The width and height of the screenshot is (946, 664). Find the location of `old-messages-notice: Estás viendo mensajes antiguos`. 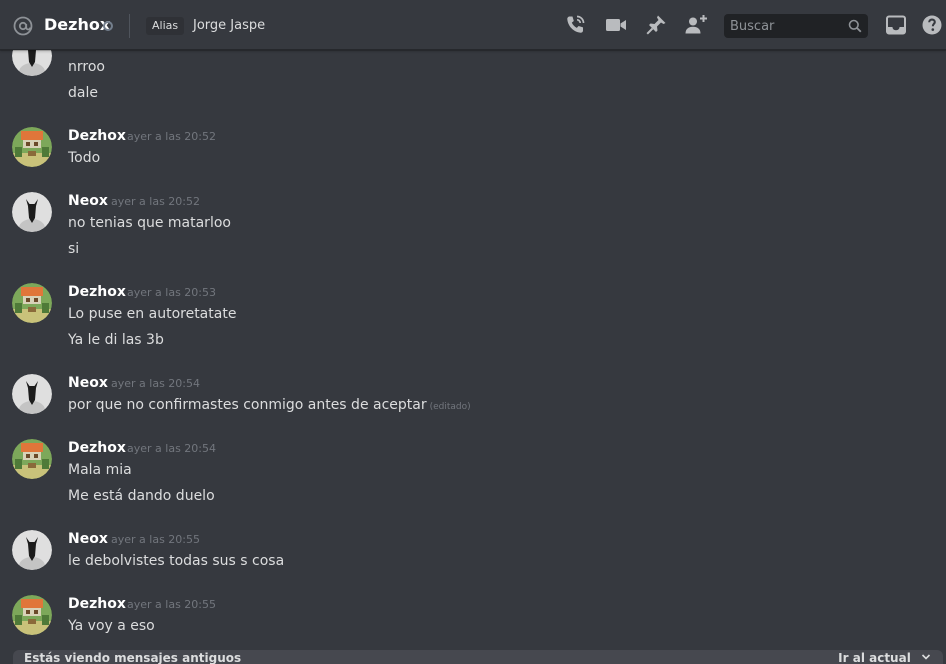

old-messages-notice: Estás viendo mensajes antiguos is located at coordinates (133, 657).